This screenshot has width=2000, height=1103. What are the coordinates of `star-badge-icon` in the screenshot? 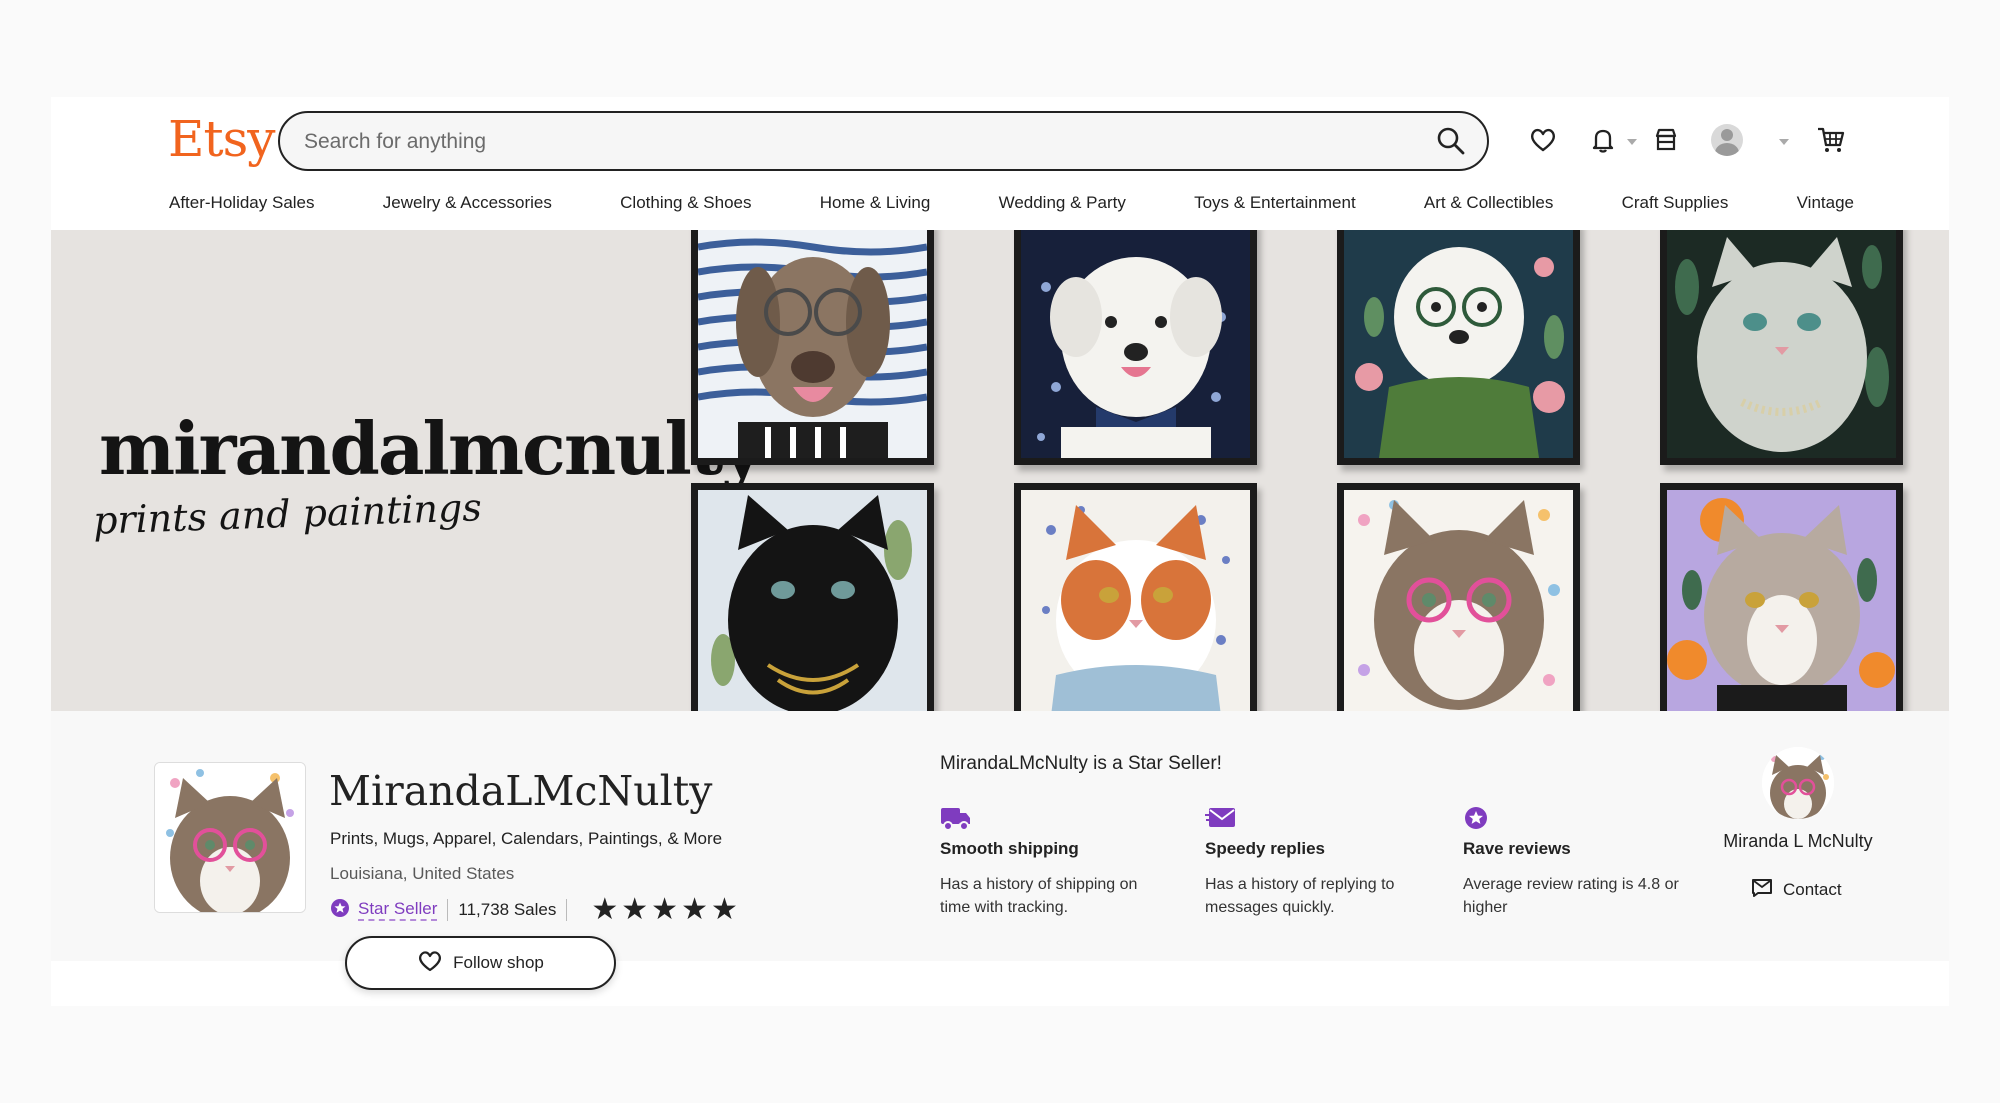 It's located at (1578, 818).